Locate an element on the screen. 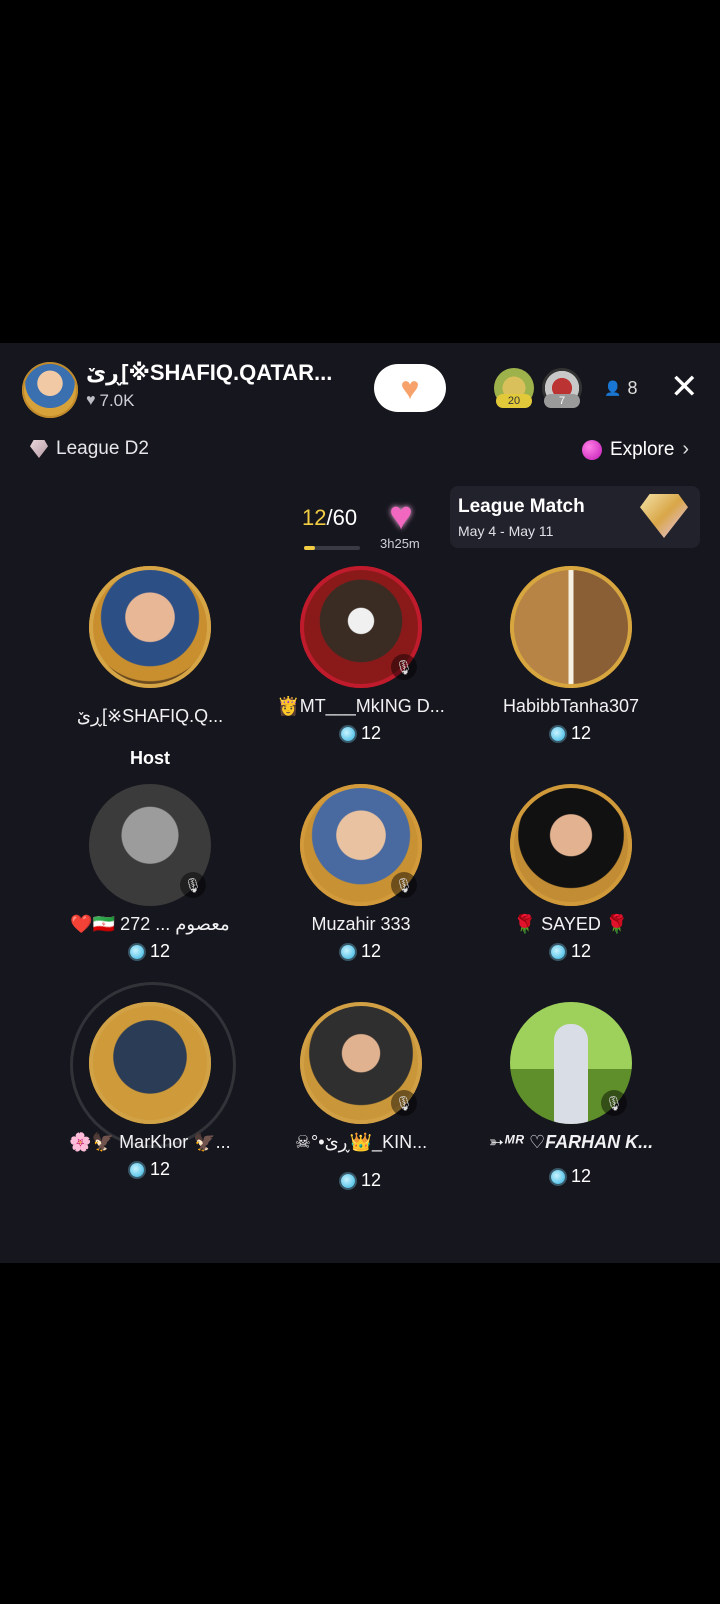  explore-button: Explore › is located at coordinates (635, 449).